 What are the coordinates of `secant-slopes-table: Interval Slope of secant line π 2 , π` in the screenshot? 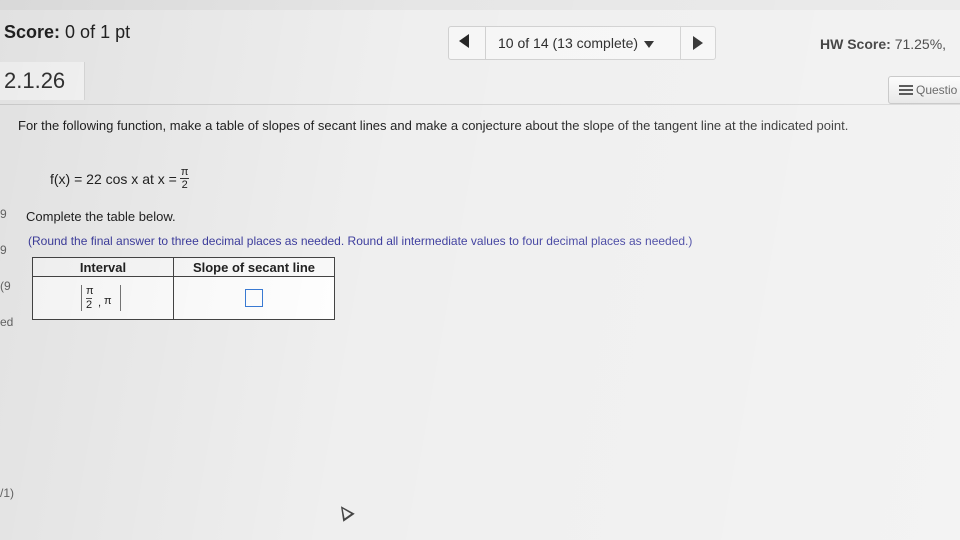 It's located at (183, 288).